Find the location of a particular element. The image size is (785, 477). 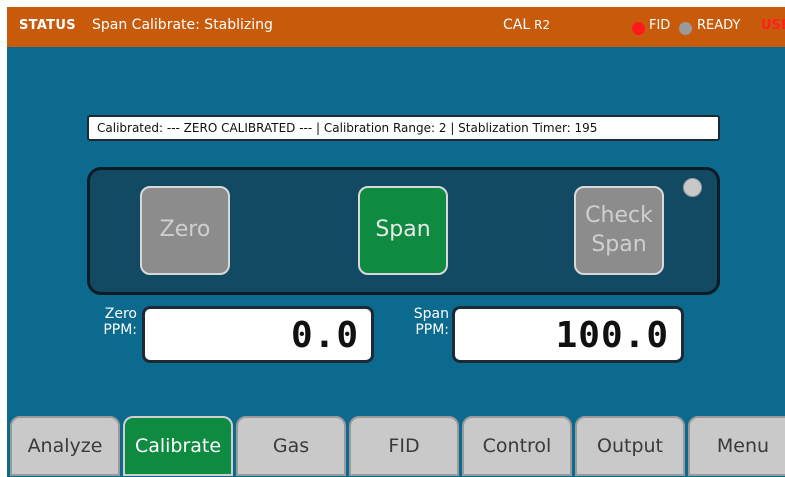

cal-indicator: CAL R2 is located at coordinates (526, 25).